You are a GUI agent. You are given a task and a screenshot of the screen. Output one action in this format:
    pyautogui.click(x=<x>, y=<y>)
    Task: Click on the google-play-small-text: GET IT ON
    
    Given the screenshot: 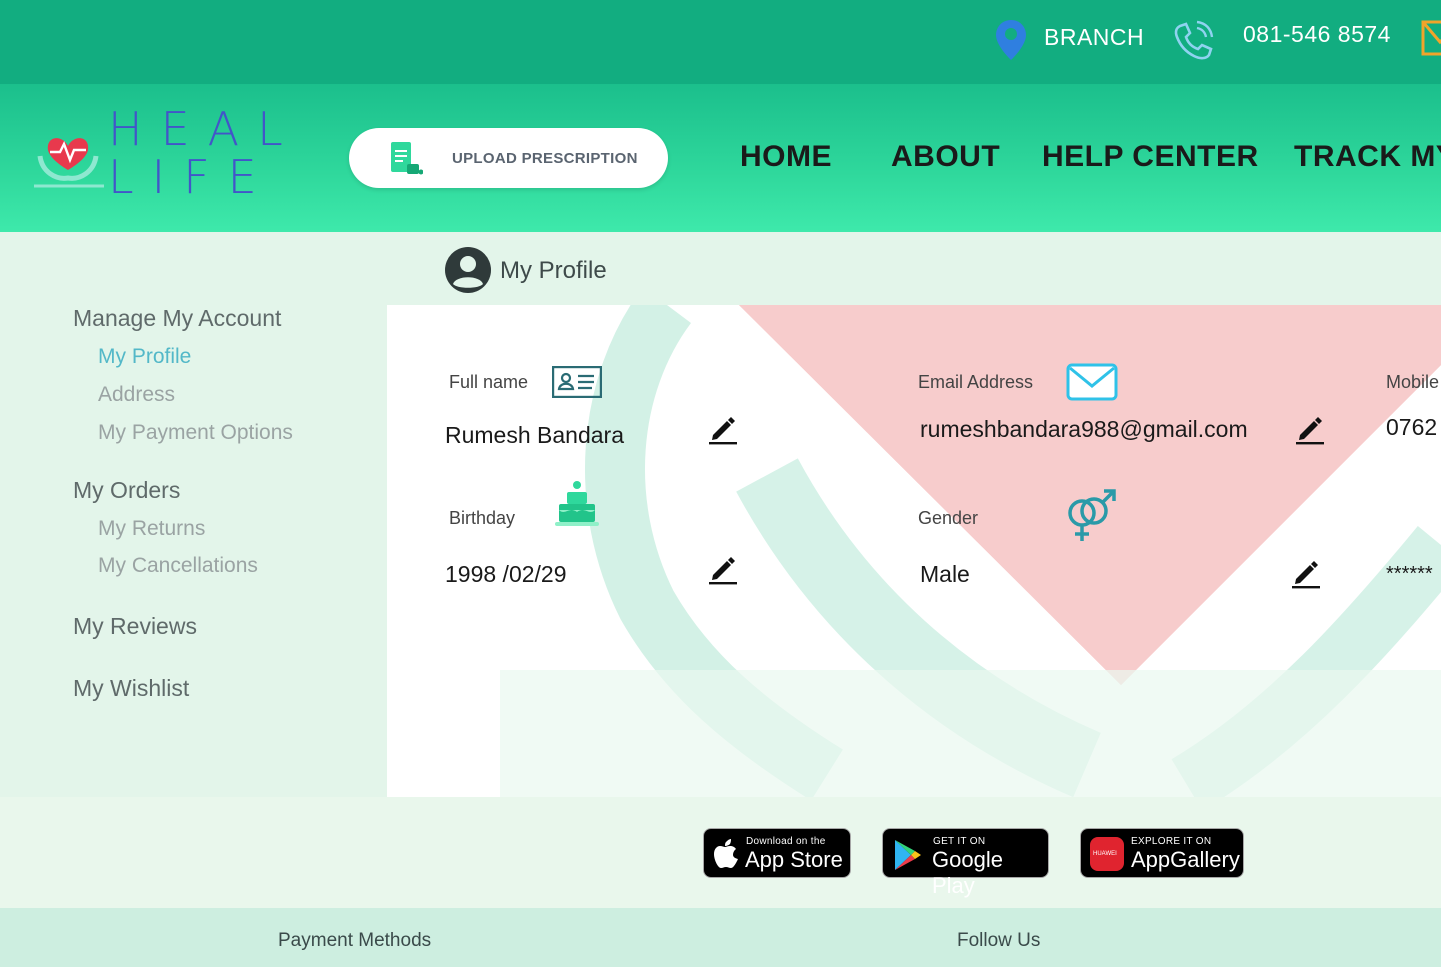 What is the action you would take?
    pyautogui.click(x=959, y=841)
    